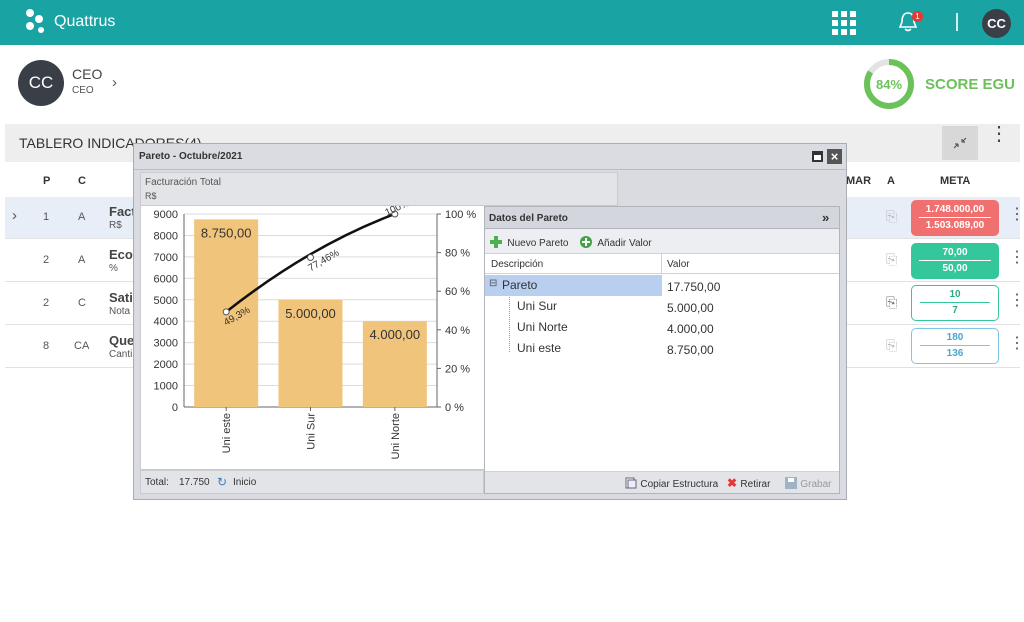  I want to click on save-disk-icon, so click(791, 483).